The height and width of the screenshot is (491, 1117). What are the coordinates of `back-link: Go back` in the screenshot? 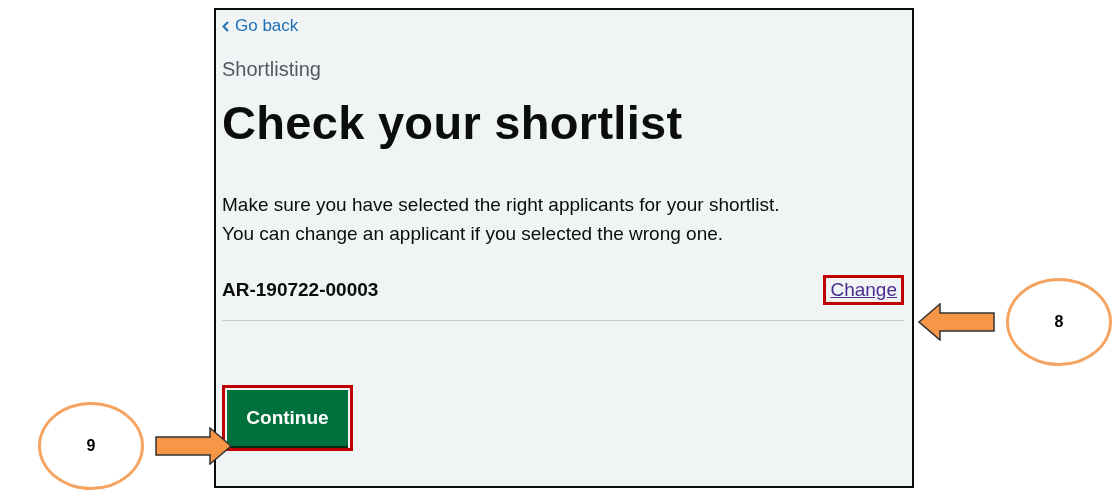 It's located at (260, 26).